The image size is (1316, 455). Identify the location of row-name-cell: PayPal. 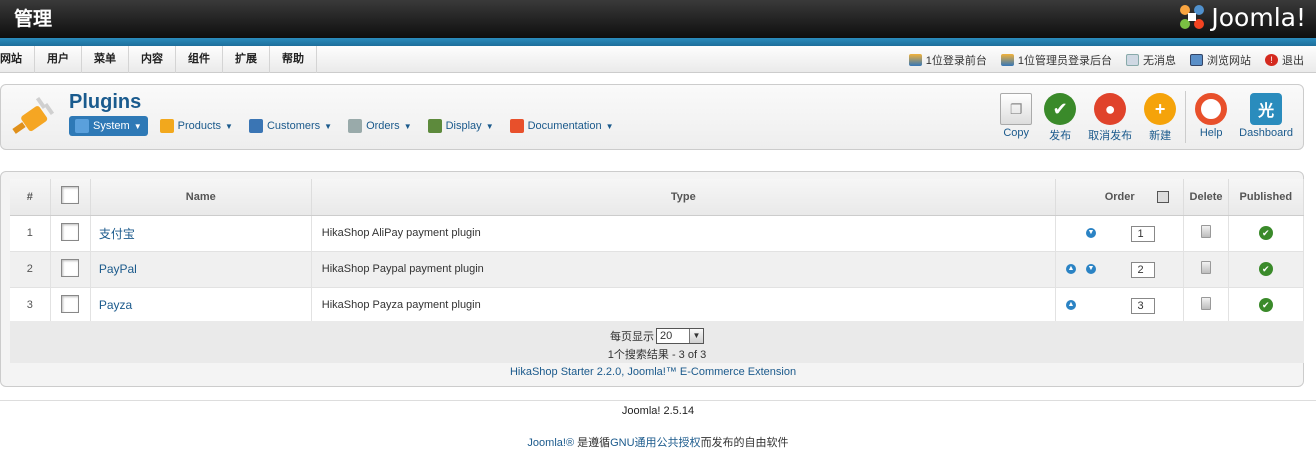
(201, 269).